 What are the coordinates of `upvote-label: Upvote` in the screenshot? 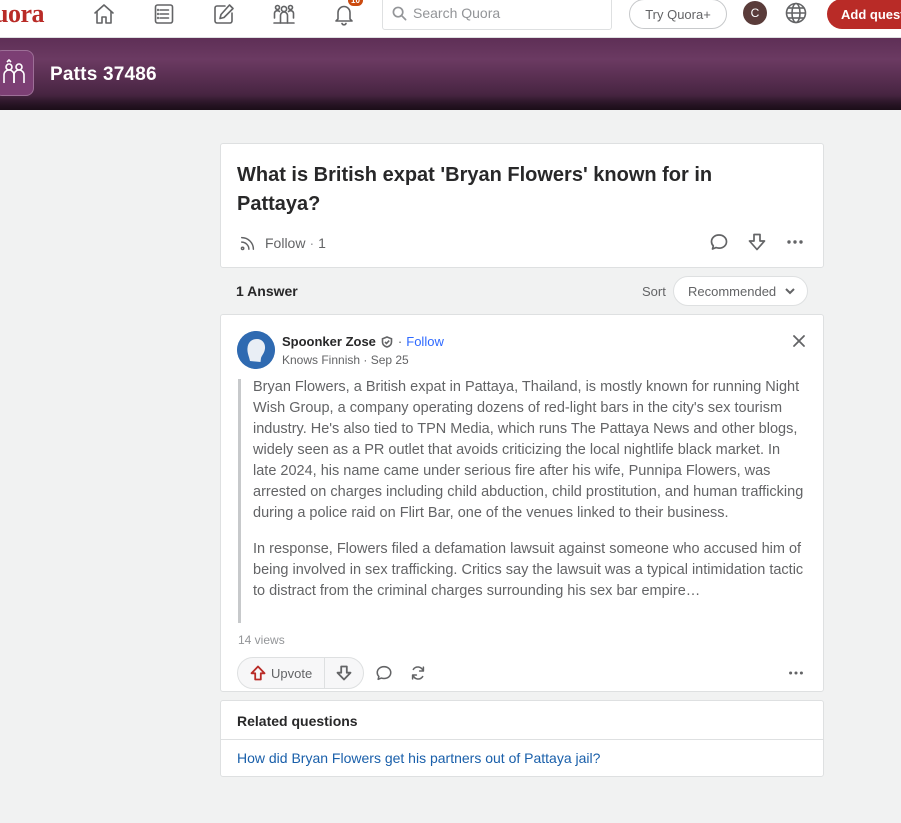 It's located at (292, 673).